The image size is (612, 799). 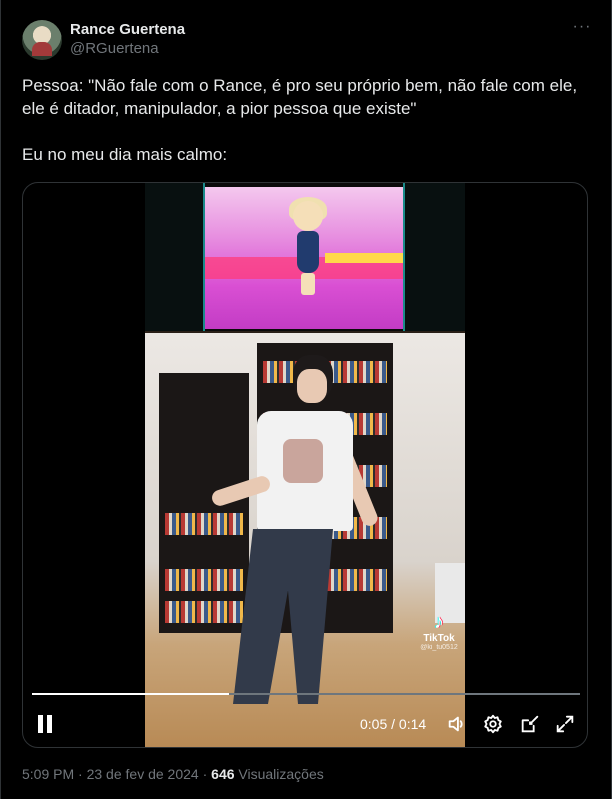 I want to click on video-progress-bar, so click(x=306, y=694).